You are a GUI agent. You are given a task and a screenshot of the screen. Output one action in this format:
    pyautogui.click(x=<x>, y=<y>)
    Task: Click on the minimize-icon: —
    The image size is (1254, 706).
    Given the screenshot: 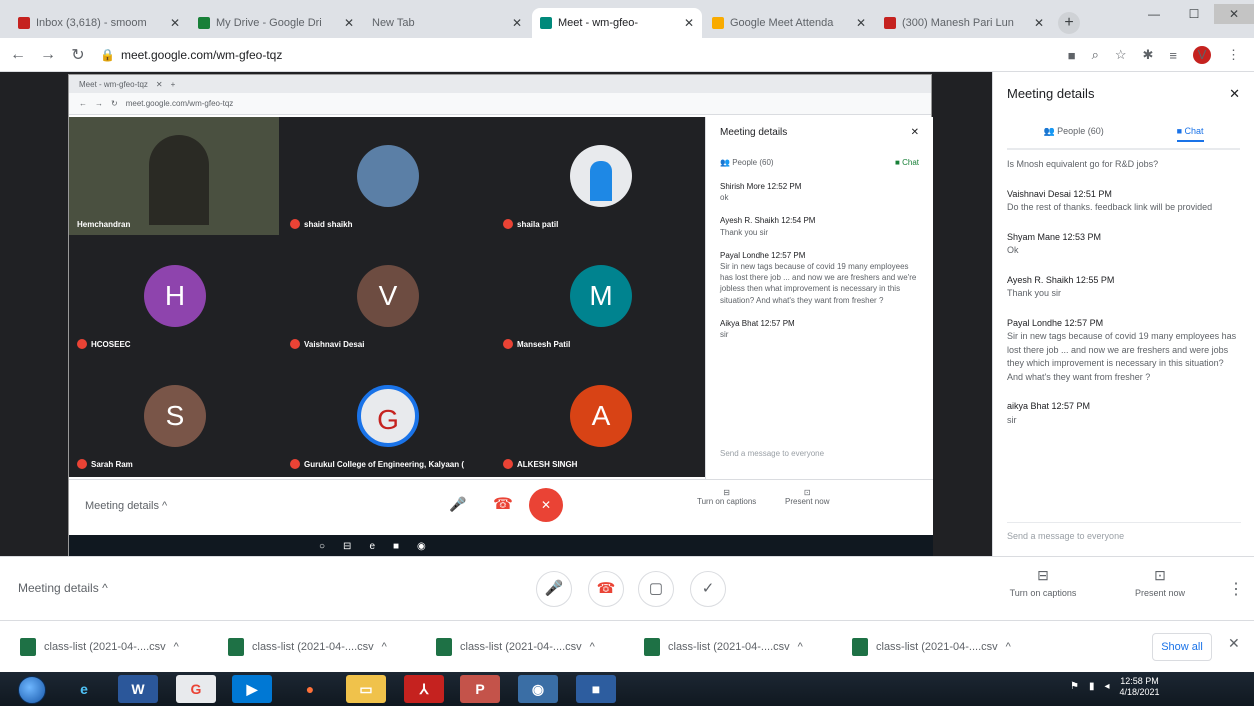 What is the action you would take?
    pyautogui.click(x=1154, y=14)
    